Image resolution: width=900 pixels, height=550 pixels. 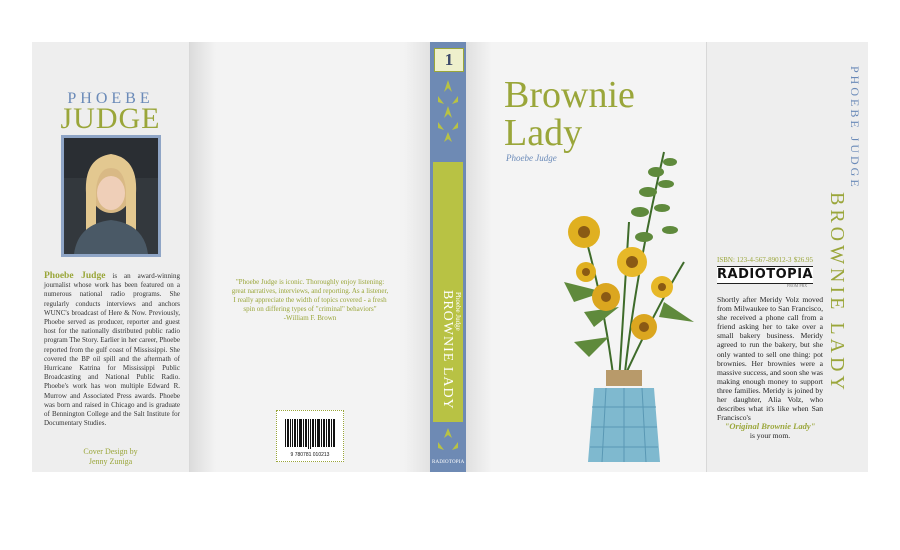 I want to click on spine-publisher: RADIOTOPIA, so click(x=448, y=462).